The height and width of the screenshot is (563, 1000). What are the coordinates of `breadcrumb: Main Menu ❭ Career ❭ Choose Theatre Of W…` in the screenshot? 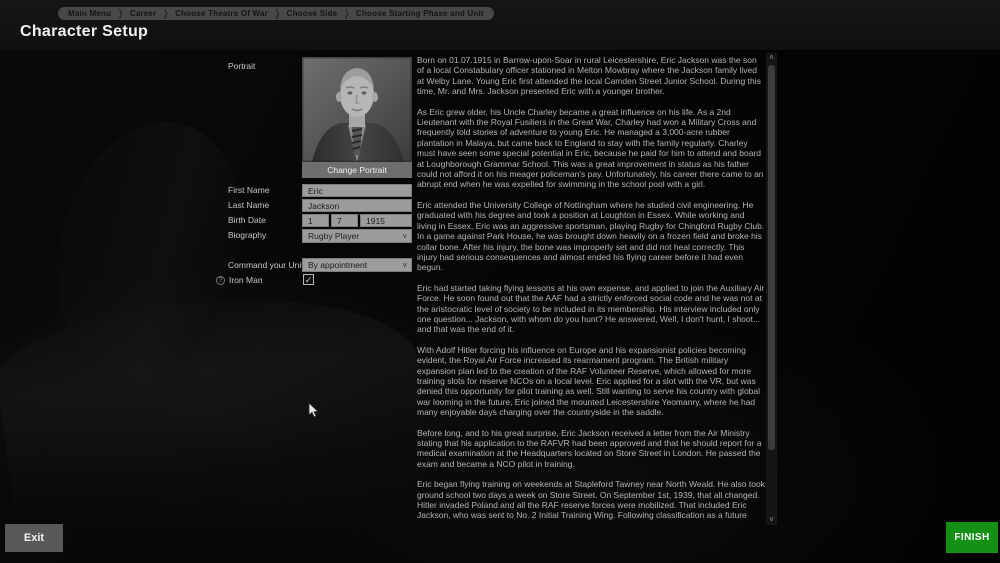 It's located at (276, 13).